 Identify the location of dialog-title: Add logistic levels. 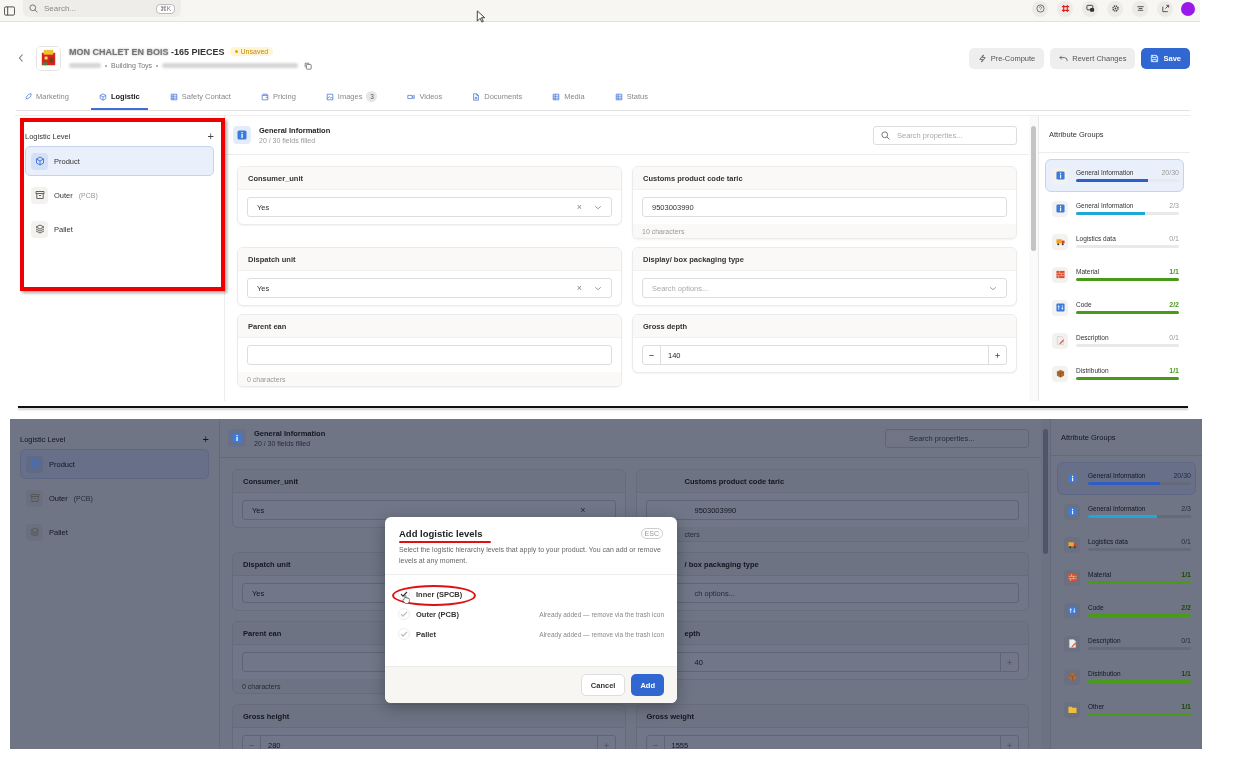
(441, 533).